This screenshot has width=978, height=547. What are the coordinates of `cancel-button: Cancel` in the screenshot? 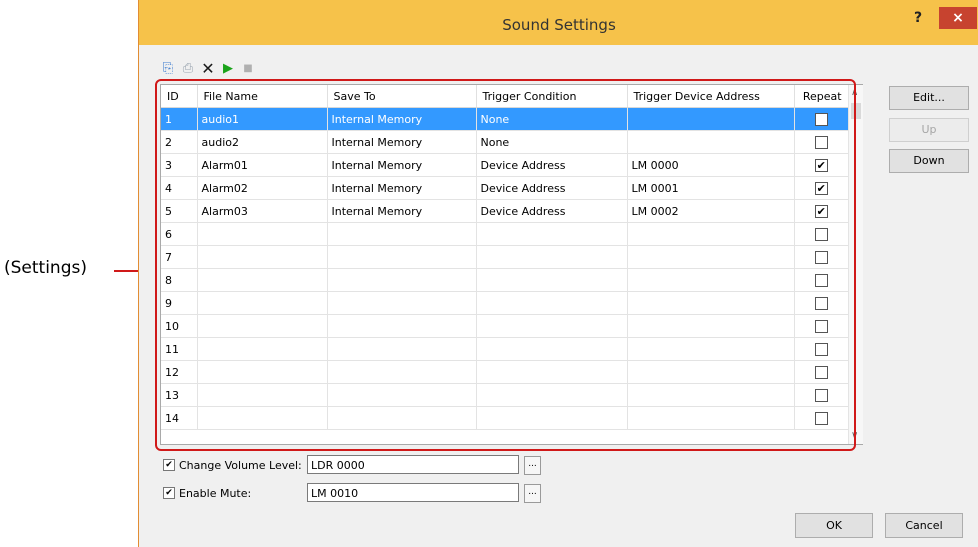 It's located at (924, 525).